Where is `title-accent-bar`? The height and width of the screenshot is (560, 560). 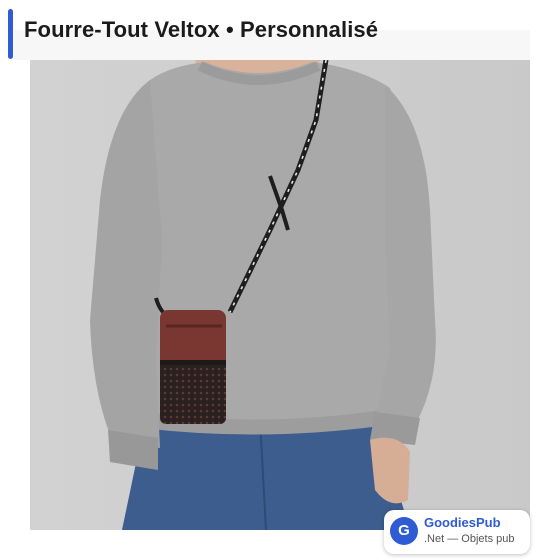 title-accent-bar is located at coordinates (10, 34).